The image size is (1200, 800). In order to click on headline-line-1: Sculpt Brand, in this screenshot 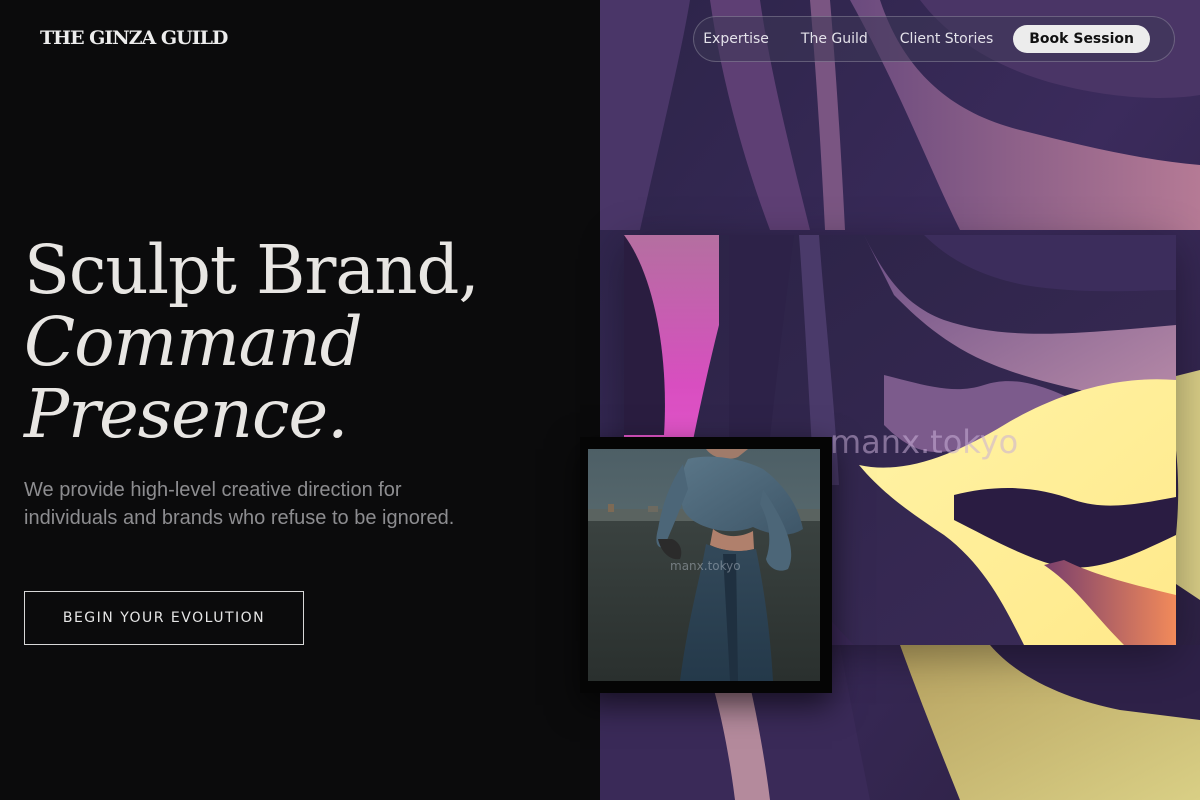, I will do `click(252, 270)`.